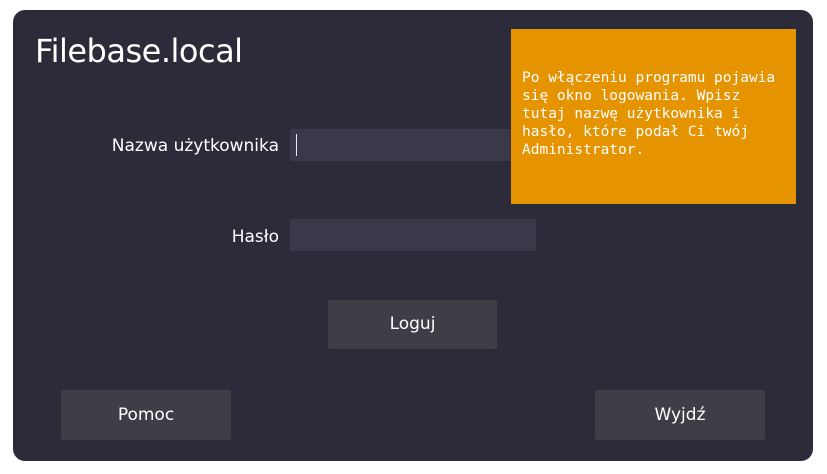 This screenshot has width=827, height=474. What do you see at coordinates (195, 146) in the screenshot?
I see `username-label: Nazwa użytkownika` at bounding box center [195, 146].